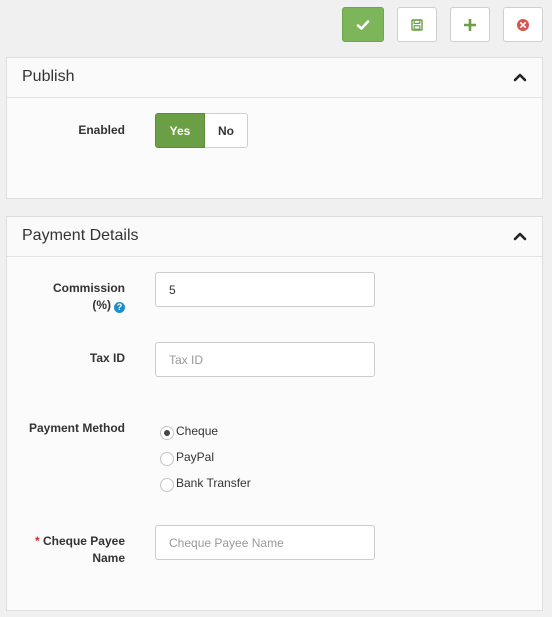 The width and height of the screenshot is (552, 617). What do you see at coordinates (80, 235) in the screenshot?
I see `panel-title: Payment Details` at bounding box center [80, 235].